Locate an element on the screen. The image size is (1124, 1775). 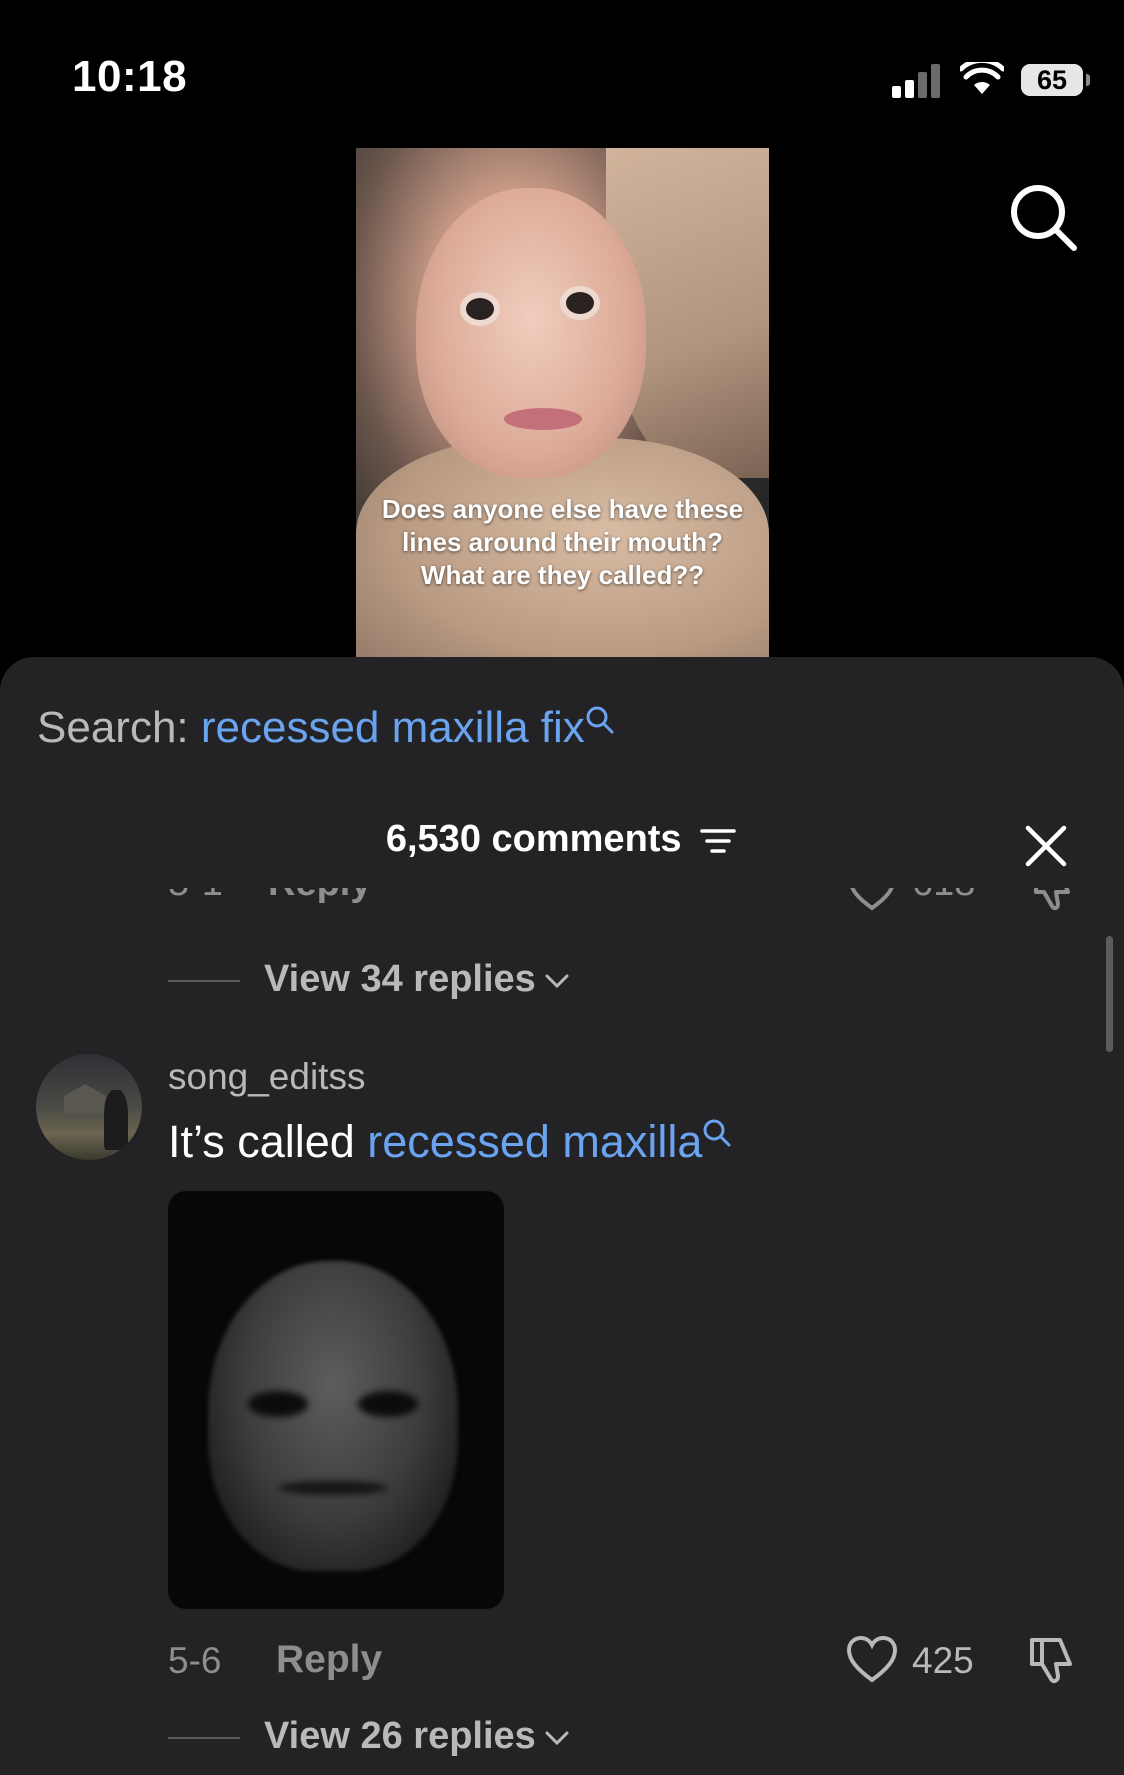
scrollbar is located at coordinates (1109, 994).